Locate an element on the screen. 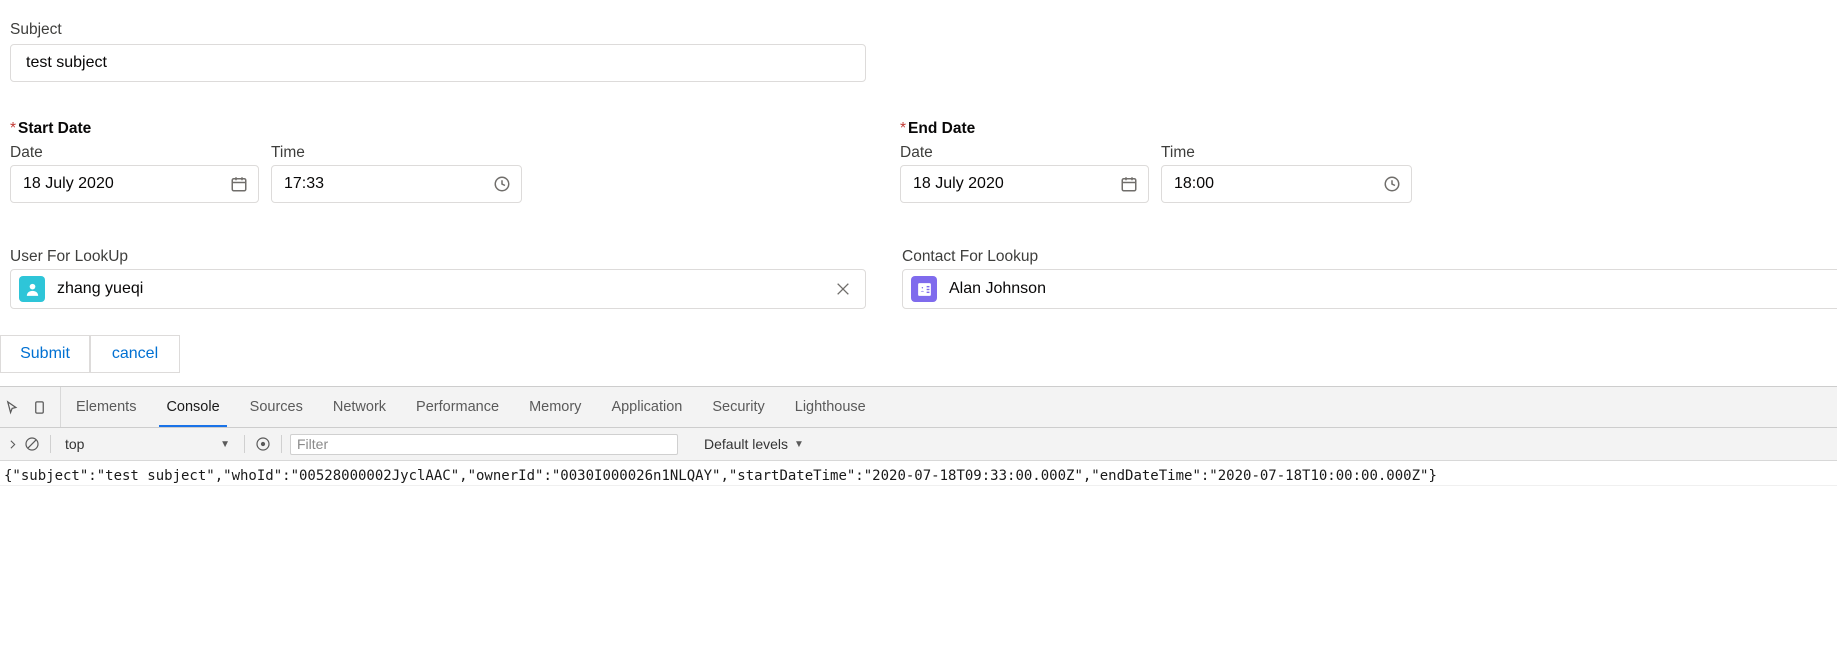 This screenshot has height=653, width=1837. start-time-value: 17:33 is located at coordinates (304, 183).